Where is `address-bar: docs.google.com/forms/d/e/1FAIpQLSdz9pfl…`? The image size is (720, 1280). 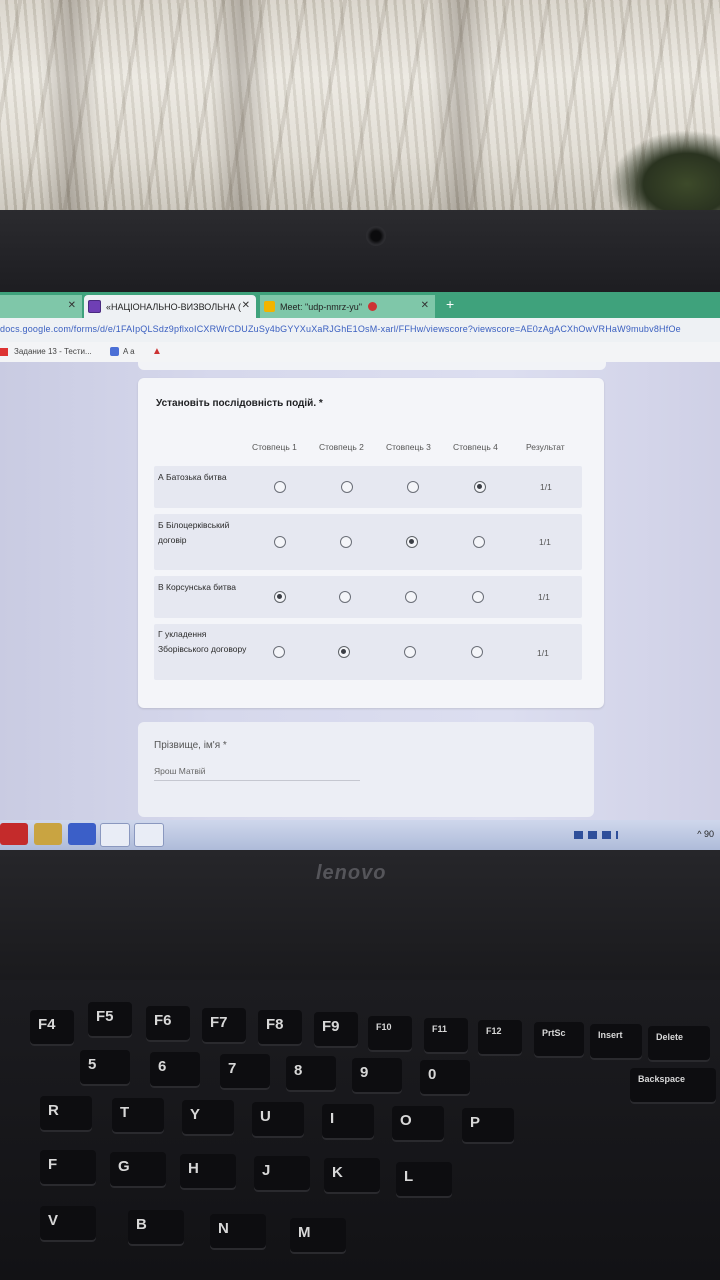 address-bar: docs.google.com/forms/d/e/1FAIpQLSdz9pfl… is located at coordinates (360, 330).